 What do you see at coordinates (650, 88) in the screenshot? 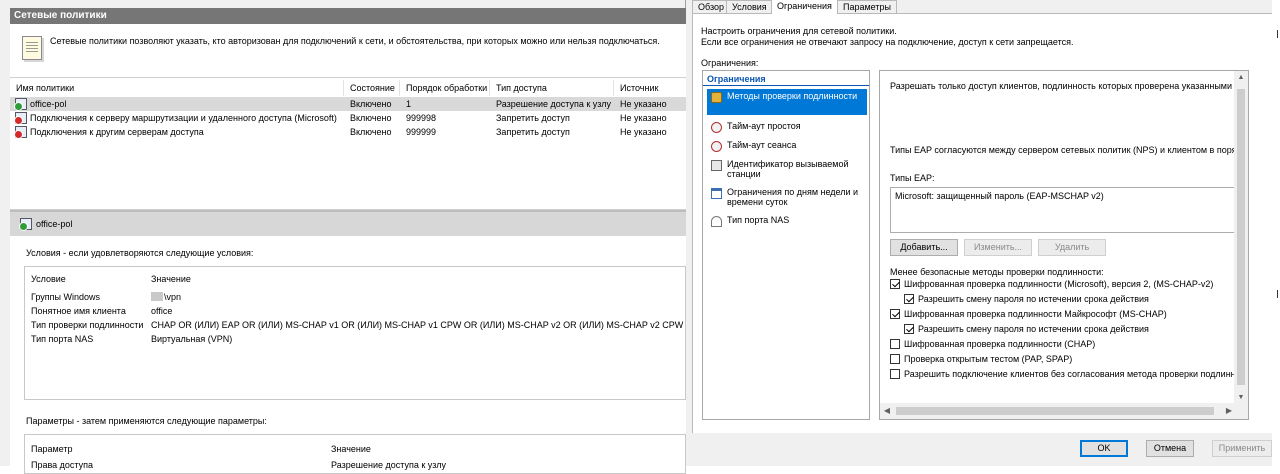
I see `col-header-source: Источник` at bounding box center [650, 88].